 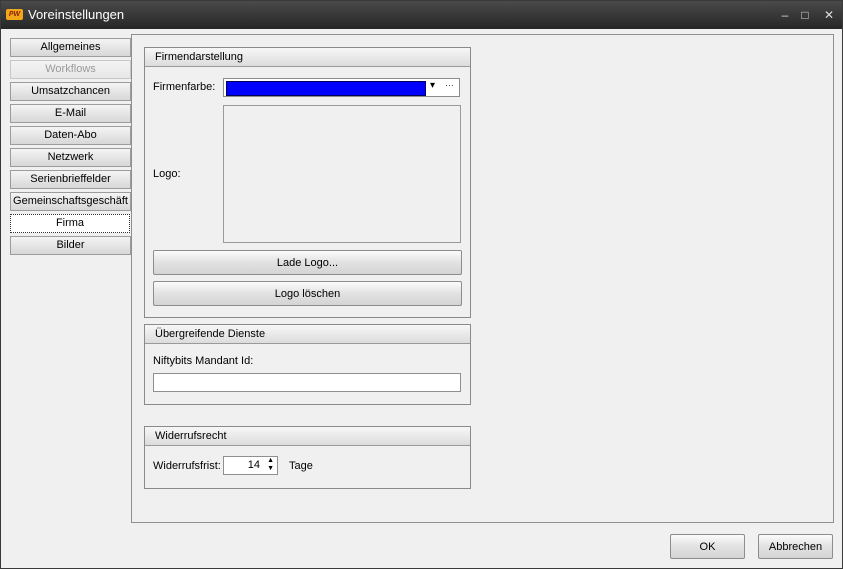 What do you see at coordinates (187, 466) in the screenshot?
I see `widerrufsfrist-label: Widerrufsfrist:` at bounding box center [187, 466].